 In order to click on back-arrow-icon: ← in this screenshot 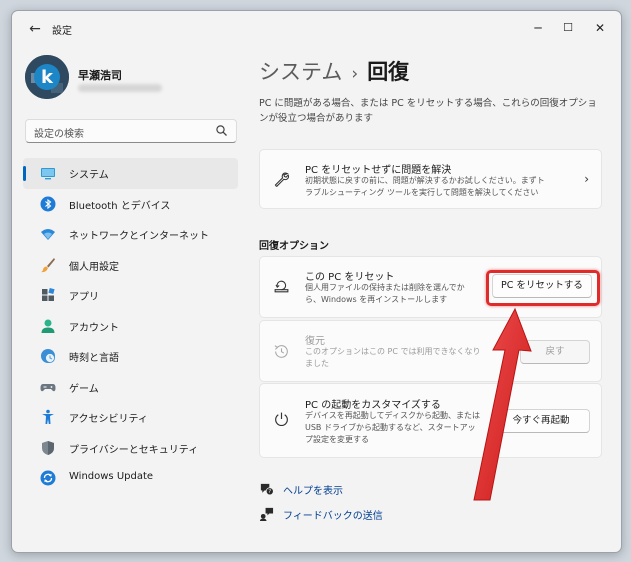, I will do `click(35, 29)`.